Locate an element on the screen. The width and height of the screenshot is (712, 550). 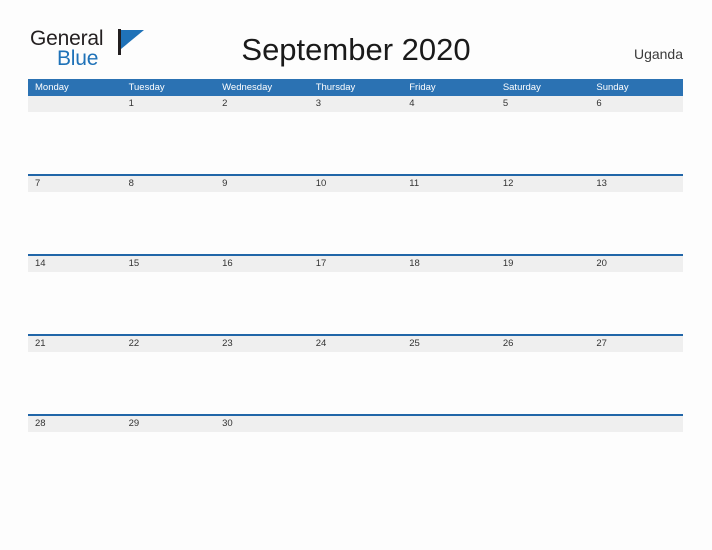
day-cell-number: 3 is located at coordinates (356, 104).